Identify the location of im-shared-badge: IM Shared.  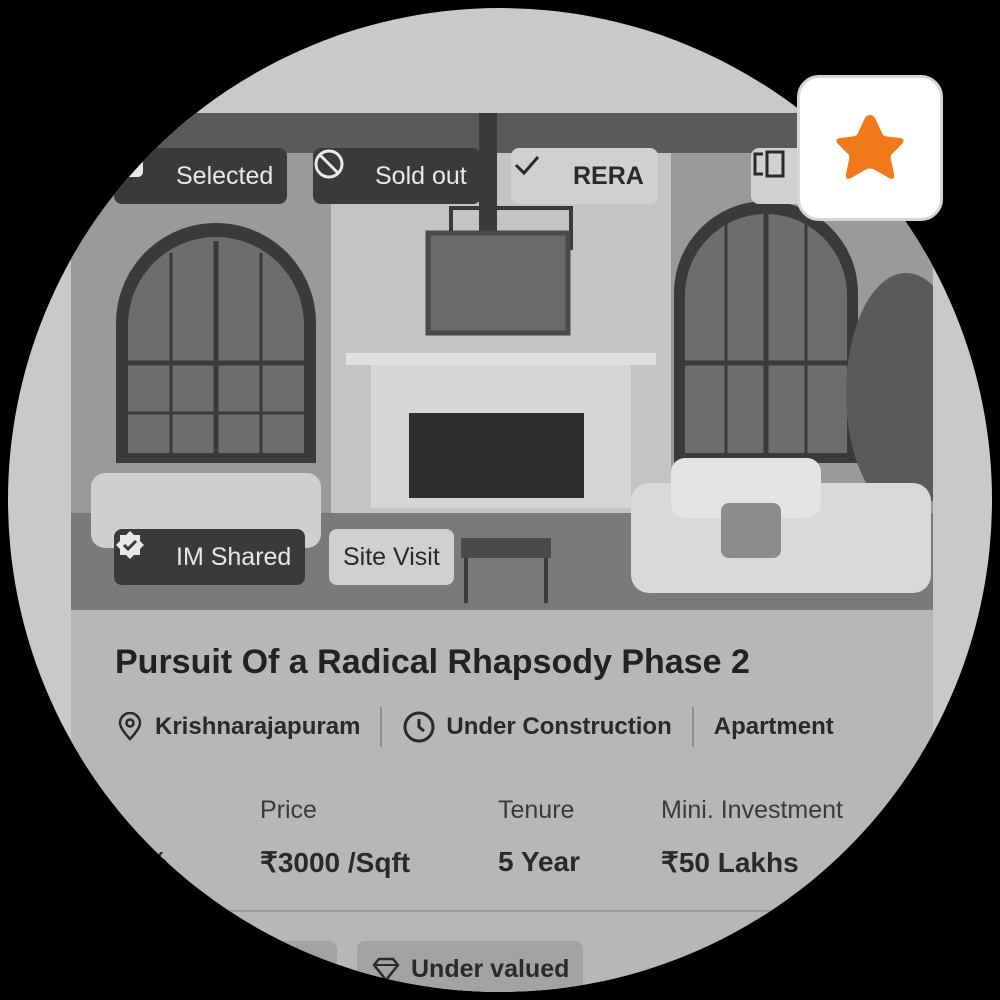
(210, 557).